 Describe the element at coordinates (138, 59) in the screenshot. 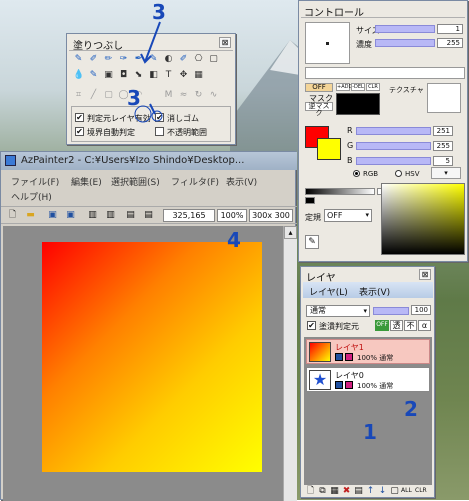

I see `marker-icon: ✒` at that location.